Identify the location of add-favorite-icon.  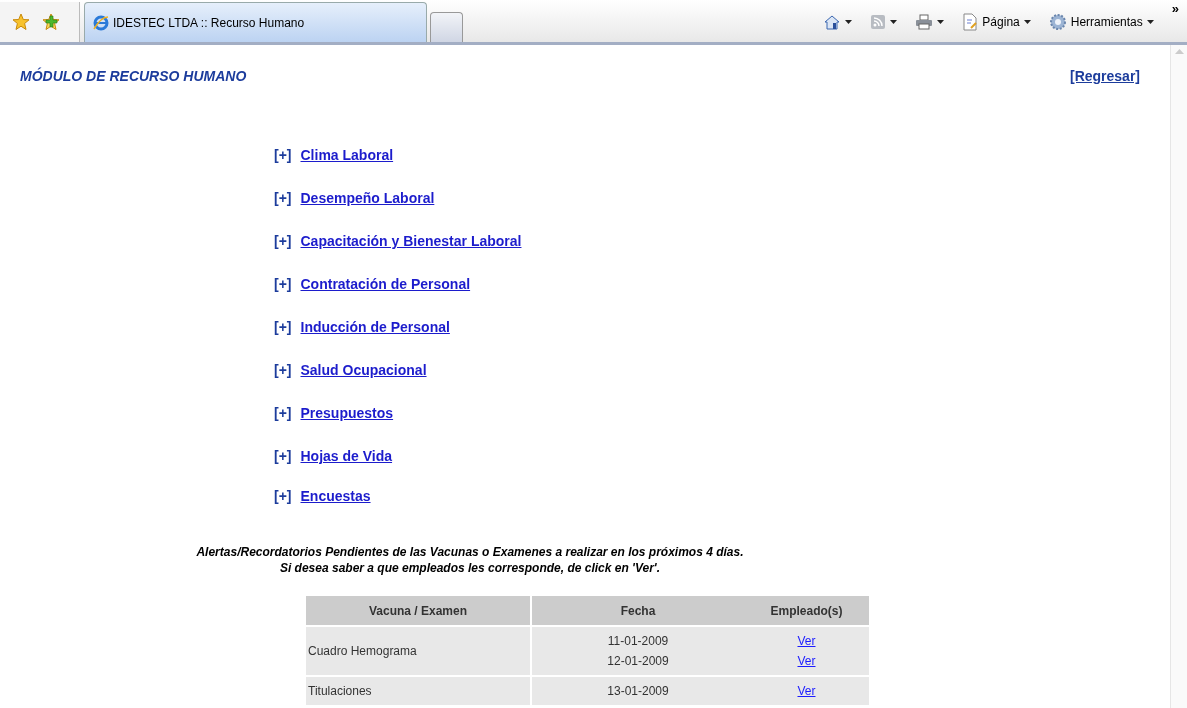
(51, 22).